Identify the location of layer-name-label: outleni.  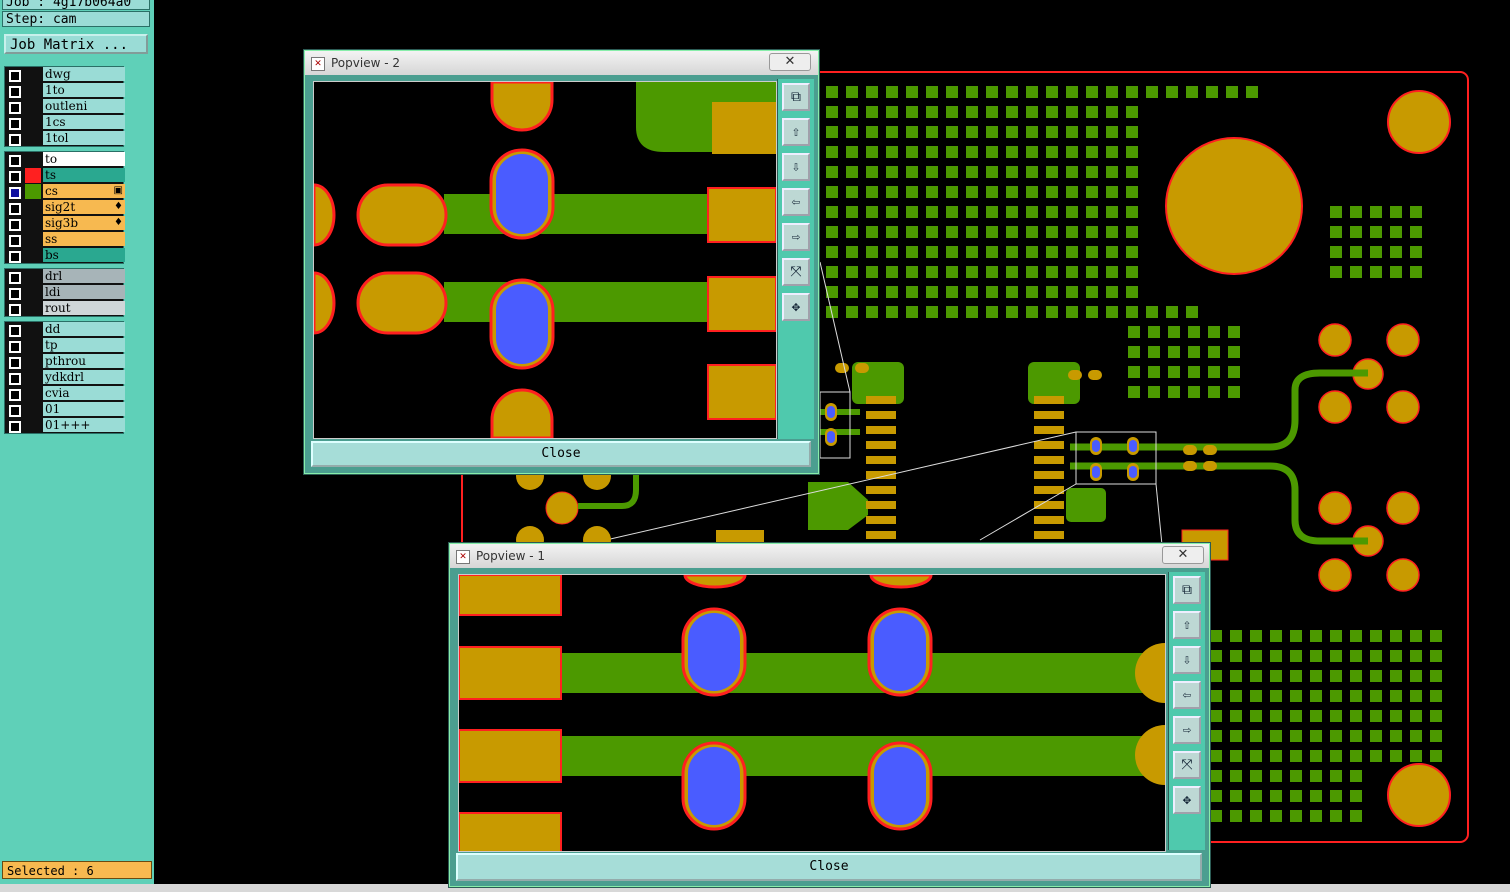
(84, 106).